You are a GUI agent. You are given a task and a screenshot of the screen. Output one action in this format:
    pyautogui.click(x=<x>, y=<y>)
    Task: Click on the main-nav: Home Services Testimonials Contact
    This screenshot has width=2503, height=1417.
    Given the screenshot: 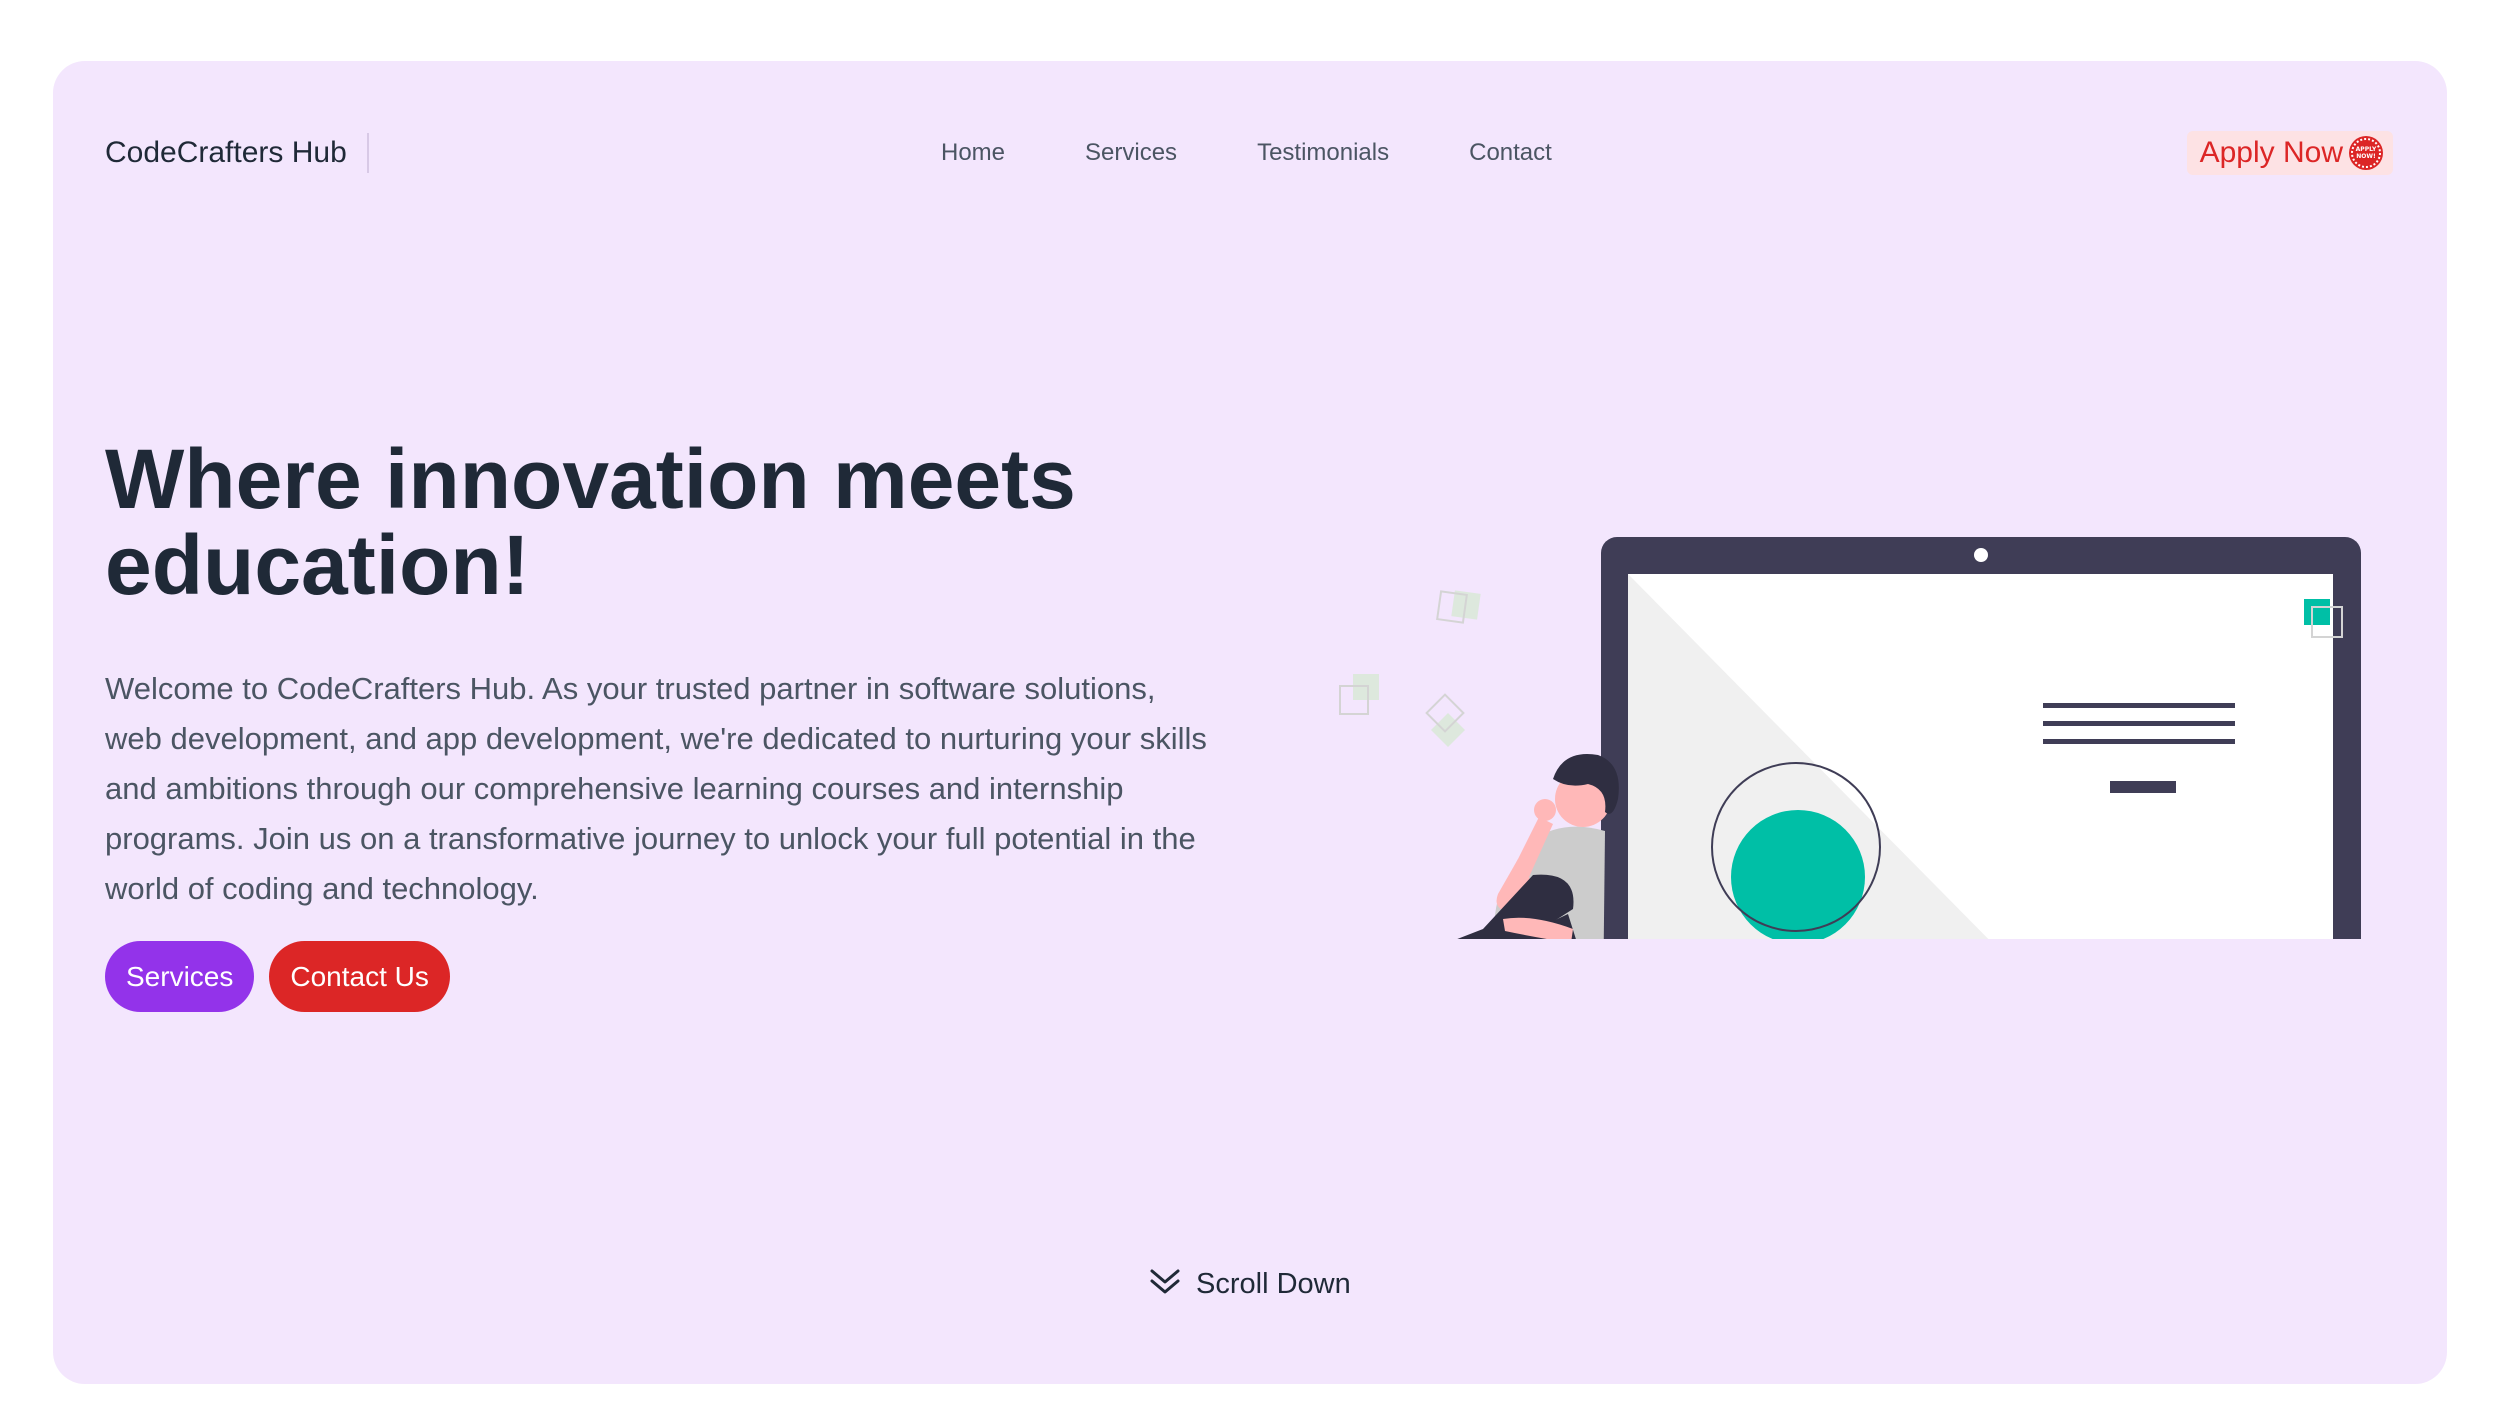 What is the action you would take?
    pyautogui.click(x=1286, y=153)
    